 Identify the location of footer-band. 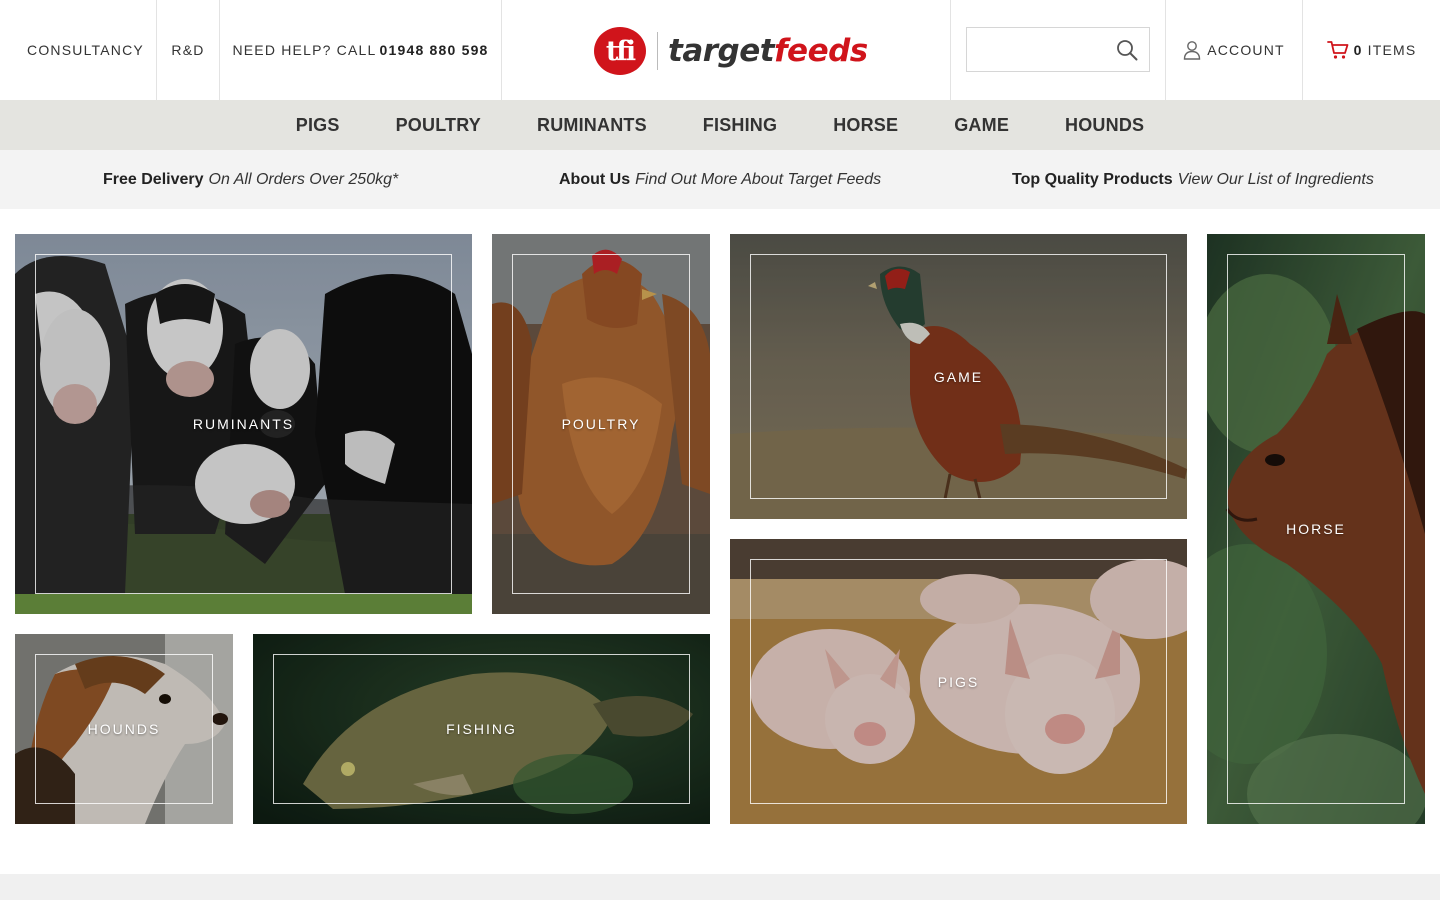
(720, 887).